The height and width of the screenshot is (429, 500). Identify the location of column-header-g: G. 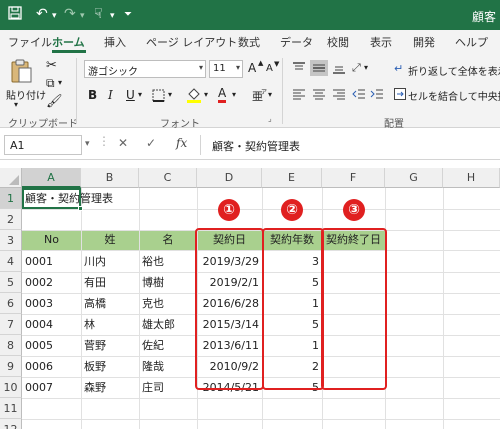
(414, 178).